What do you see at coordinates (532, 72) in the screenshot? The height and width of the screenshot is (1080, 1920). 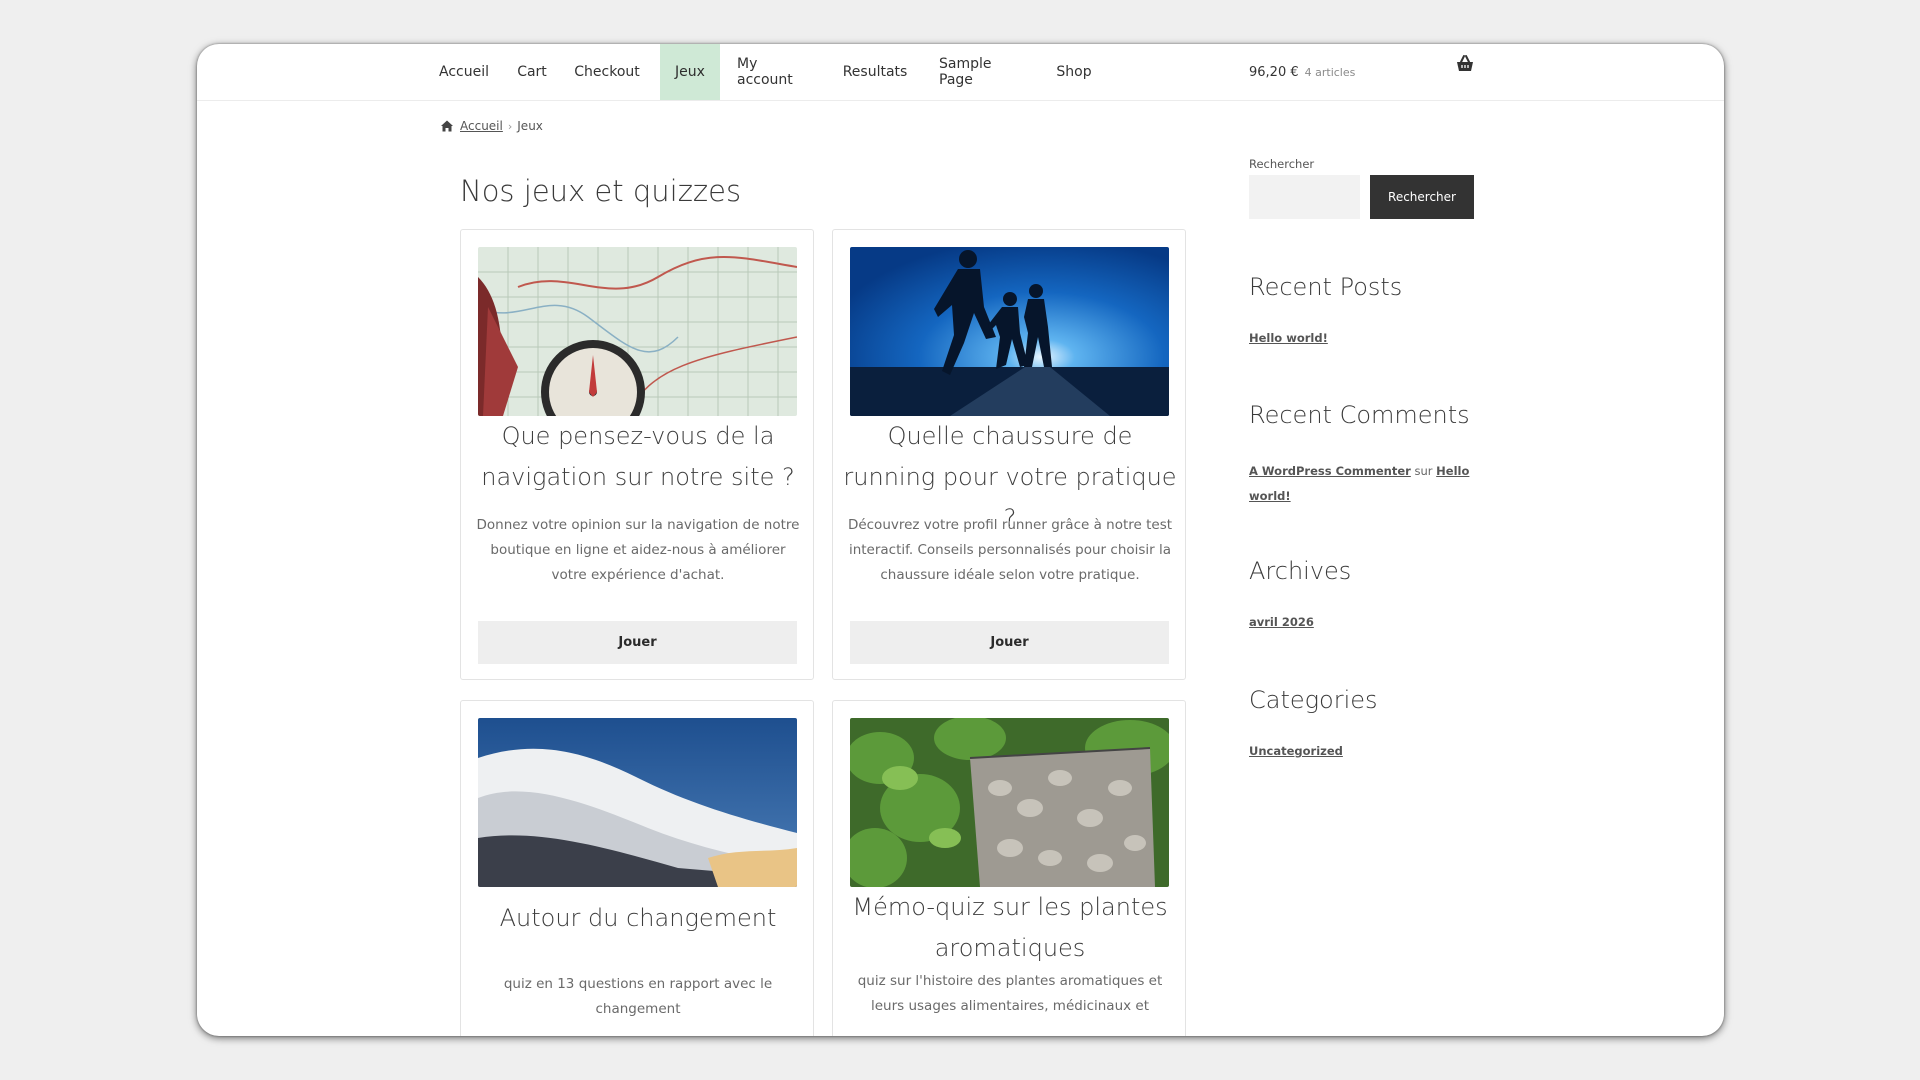 I see `nav-item-cart: Cart` at bounding box center [532, 72].